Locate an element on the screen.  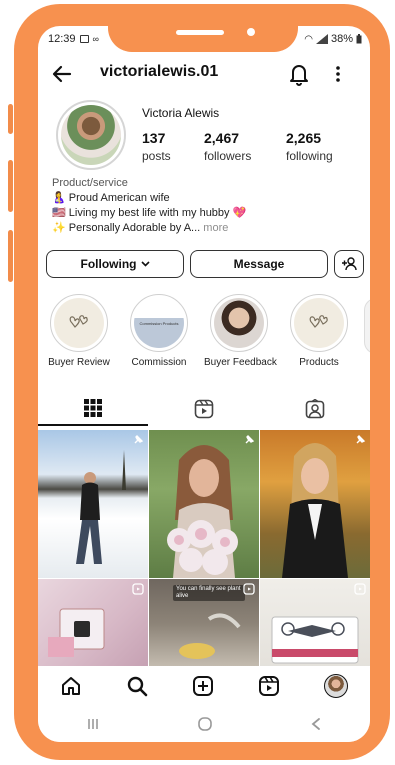
tagged-person-icon is located at coordinates (315, 409).